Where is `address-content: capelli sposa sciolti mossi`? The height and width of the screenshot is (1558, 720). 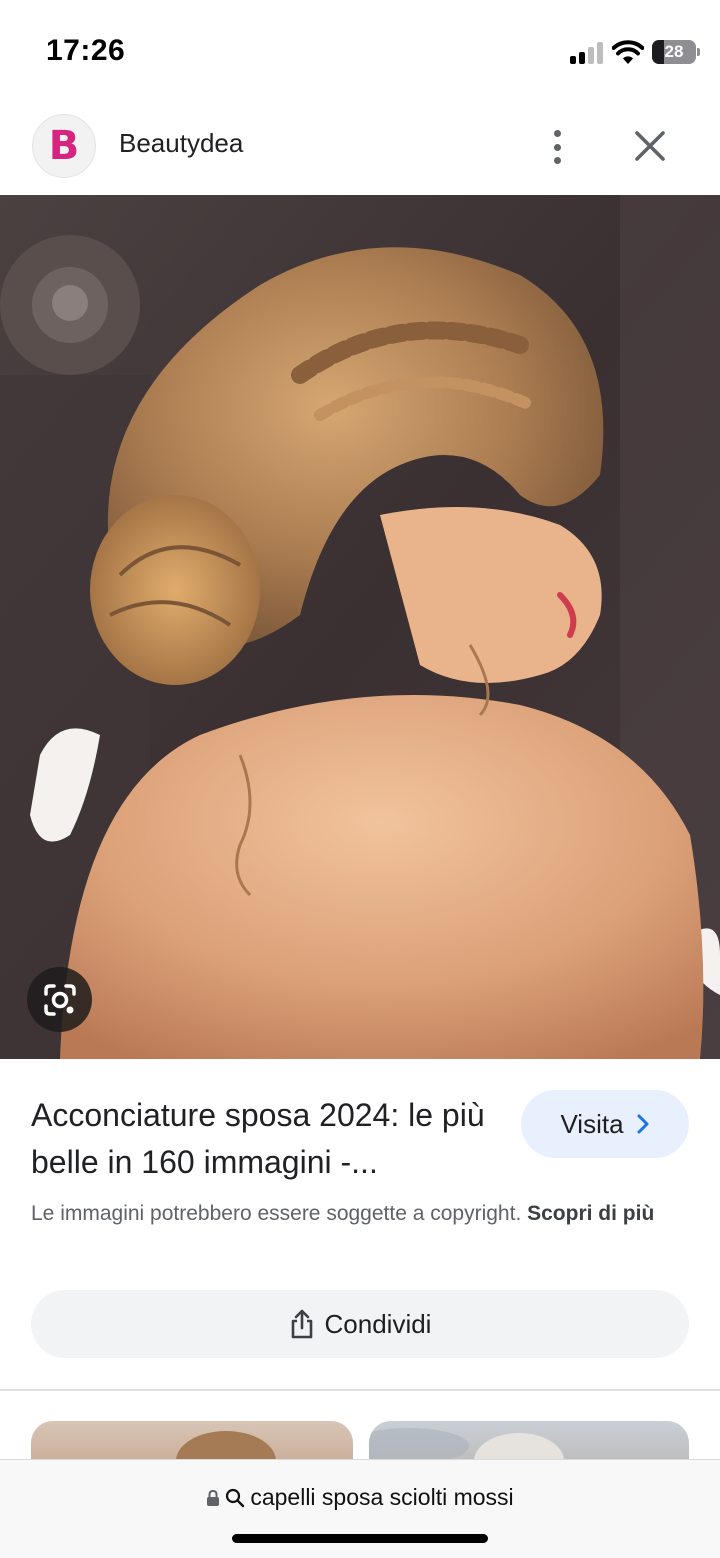
address-content: capelli sposa sciolti mossi is located at coordinates (360, 1497).